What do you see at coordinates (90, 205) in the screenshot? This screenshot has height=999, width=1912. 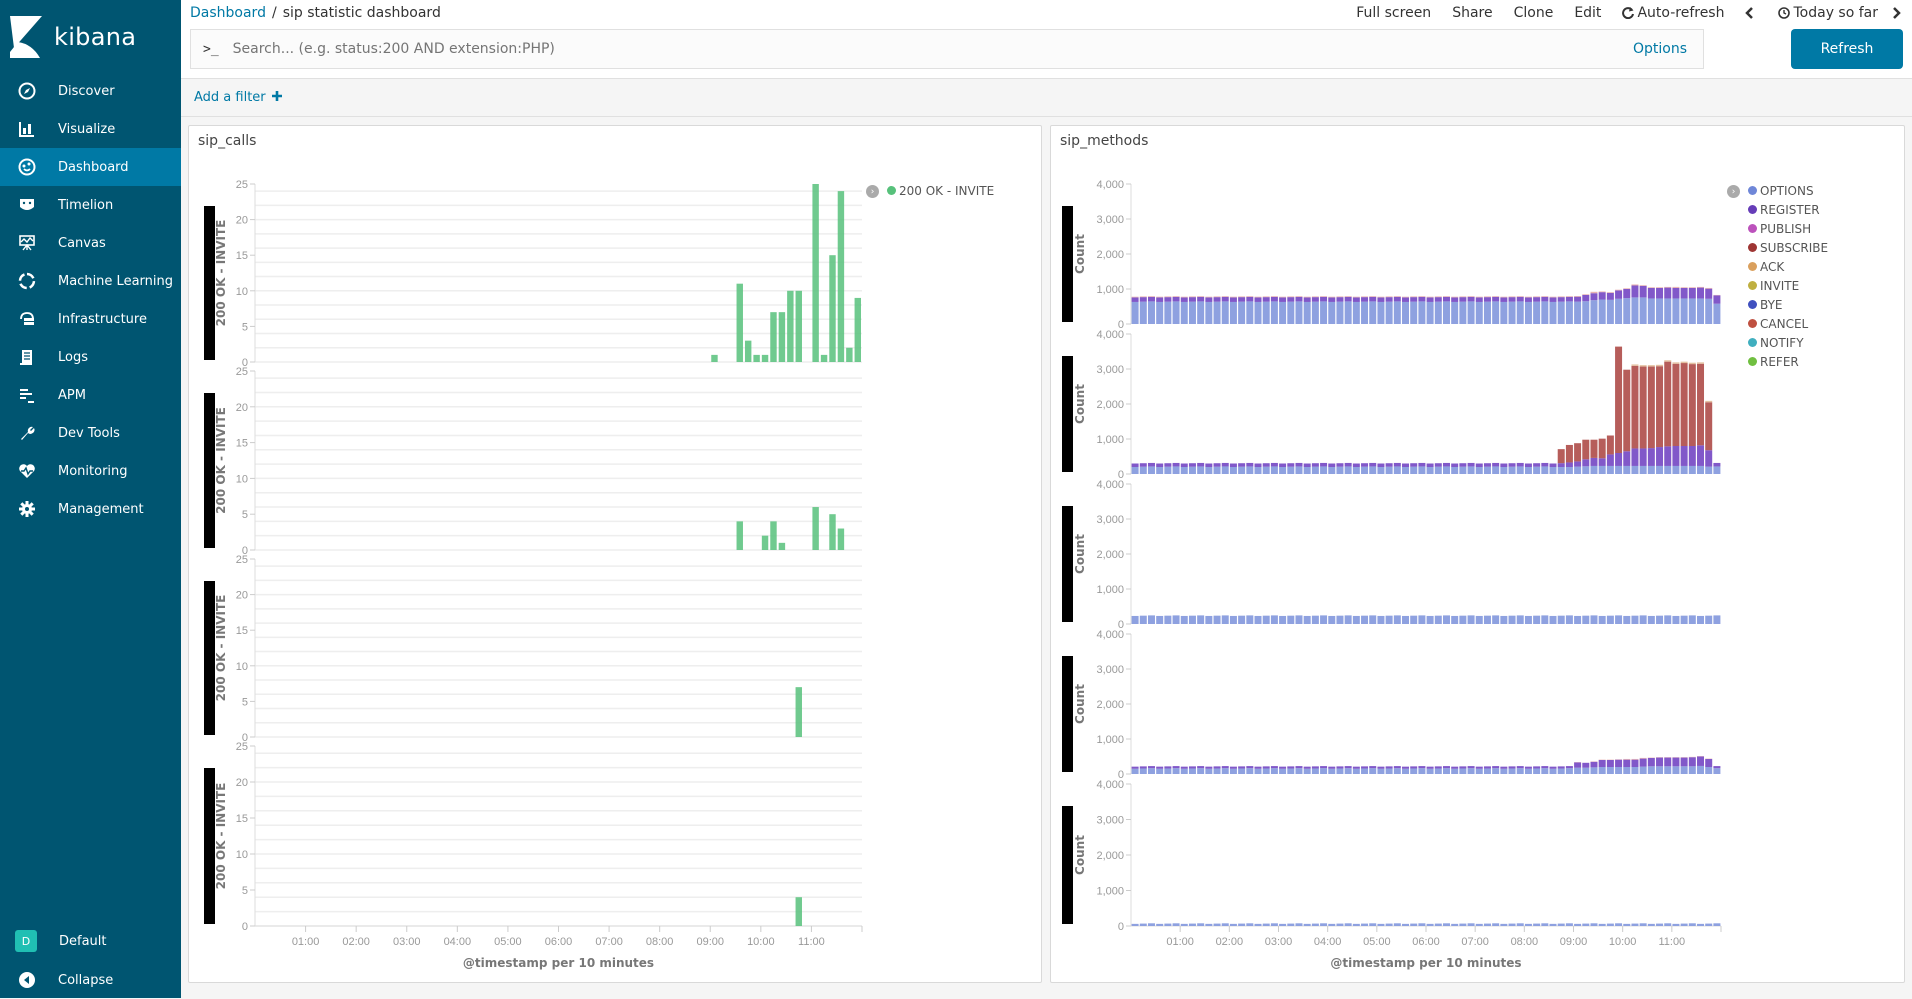 I see `sidebar-item-timelion: Timelion` at bounding box center [90, 205].